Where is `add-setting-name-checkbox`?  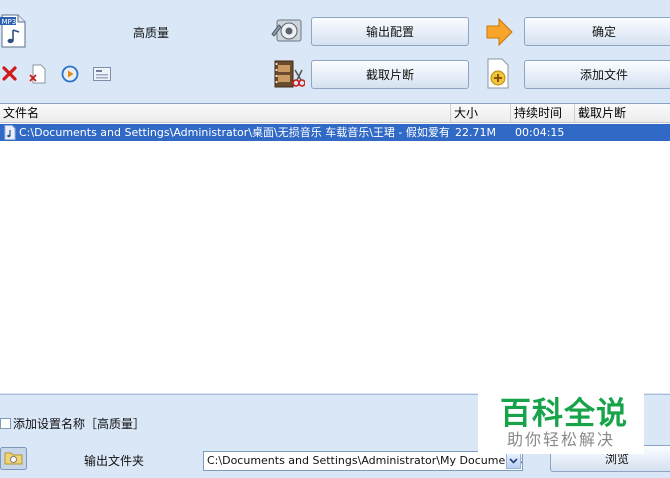 add-setting-name-checkbox is located at coordinates (5, 423).